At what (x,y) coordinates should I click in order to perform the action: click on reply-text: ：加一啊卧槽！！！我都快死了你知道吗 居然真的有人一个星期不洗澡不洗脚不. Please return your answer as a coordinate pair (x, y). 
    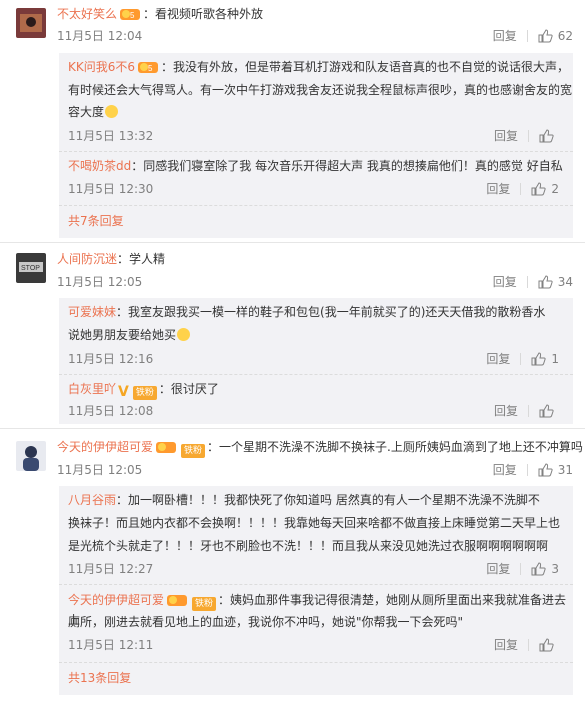
    Looking at the image, I should click on (328, 500).